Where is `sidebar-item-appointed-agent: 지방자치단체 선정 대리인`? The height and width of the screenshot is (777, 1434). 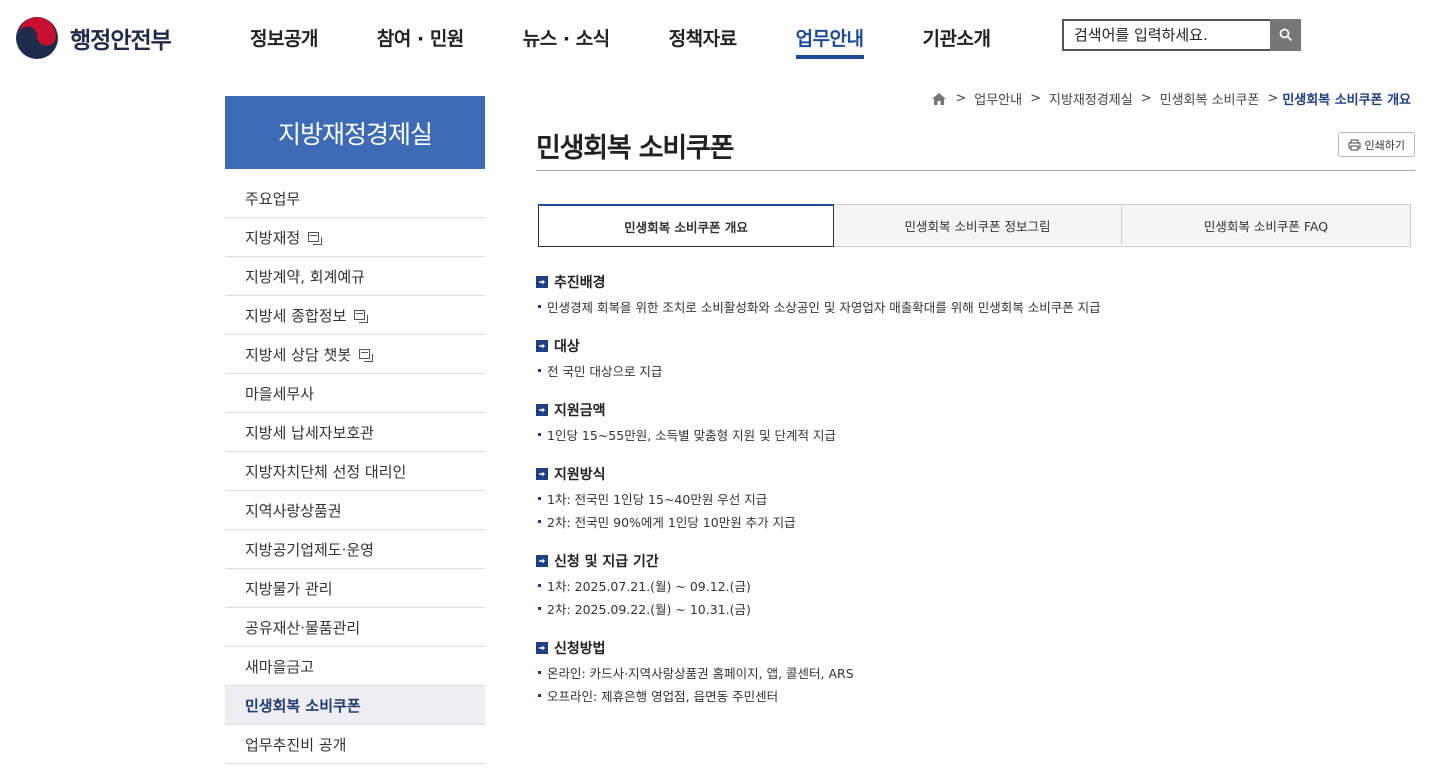 sidebar-item-appointed-agent: 지방자치단체 선정 대리인 is located at coordinates (355, 471).